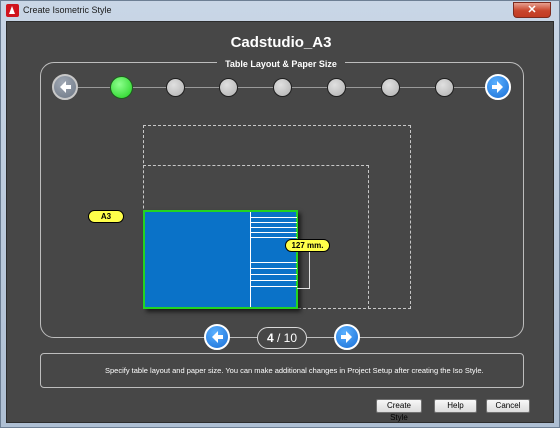  I want to click on page-counter: 4 / 10, so click(282, 338).